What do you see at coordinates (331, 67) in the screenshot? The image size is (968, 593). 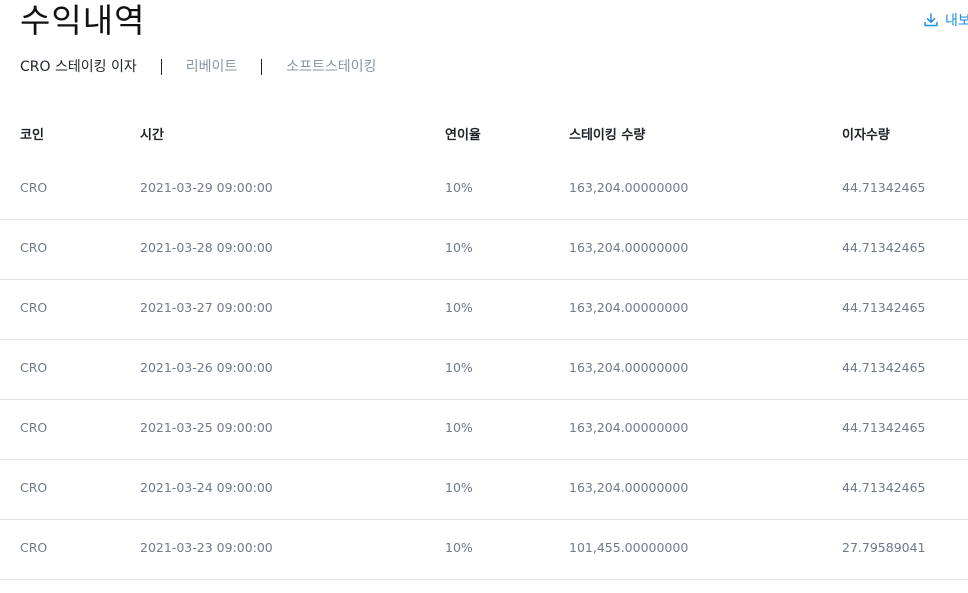 I see `tab-soft-staking: 소프트스테이킹` at bounding box center [331, 67].